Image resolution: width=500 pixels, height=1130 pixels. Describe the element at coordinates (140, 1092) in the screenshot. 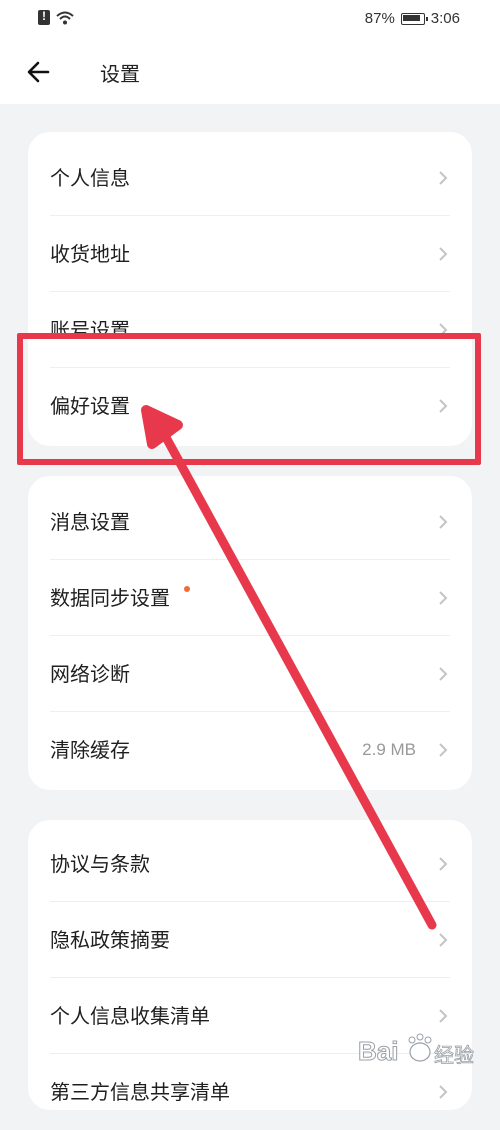

I see `row-label: 第三方信息共享清单` at that location.